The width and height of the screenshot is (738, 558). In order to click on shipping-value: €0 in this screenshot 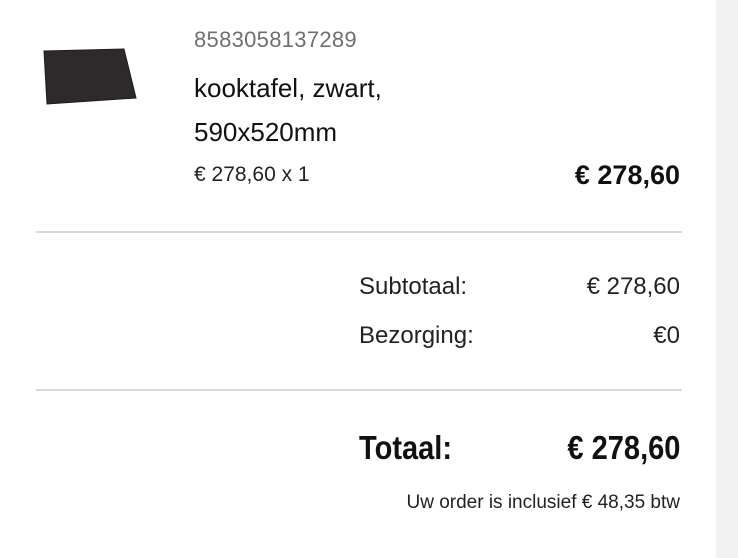, I will do `click(666, 335)`.